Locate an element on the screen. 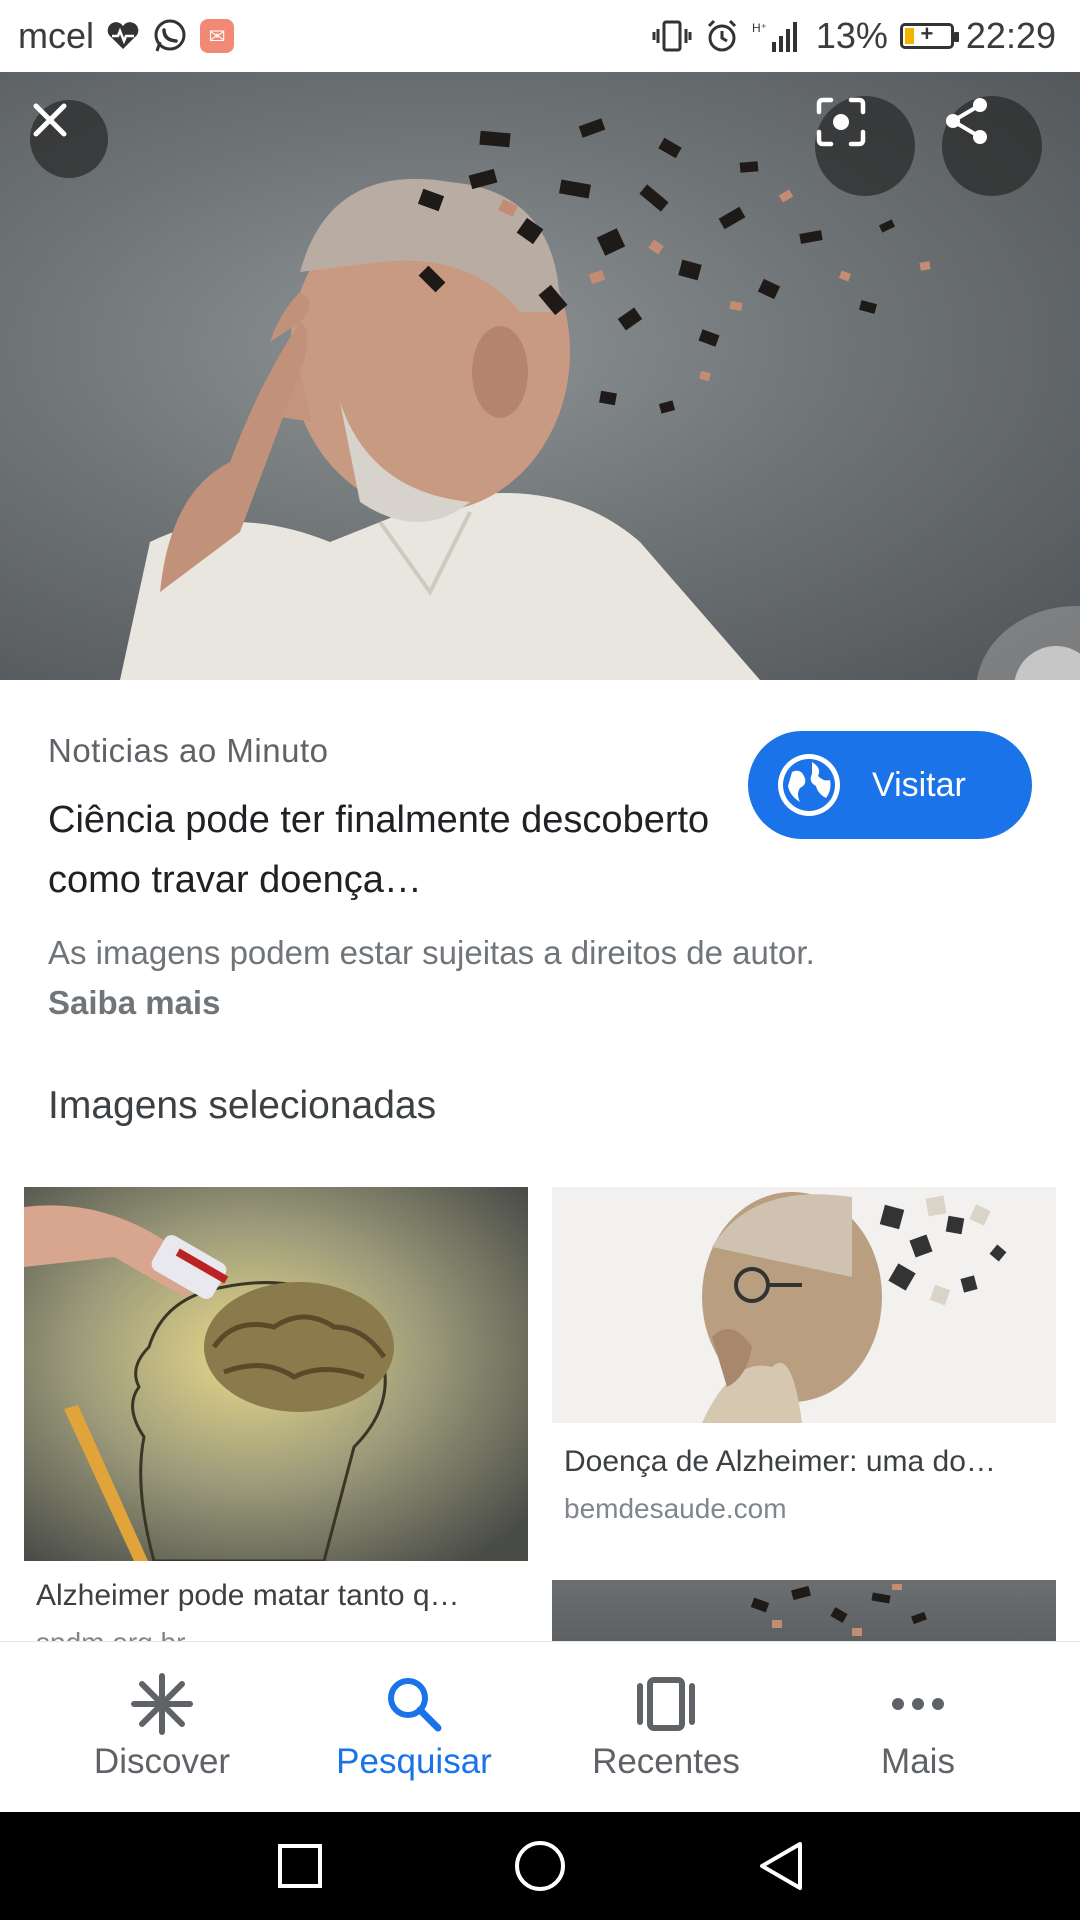 This screenshot has height=1925, width=1080. home-icon is located at coordinates (540, 1866).